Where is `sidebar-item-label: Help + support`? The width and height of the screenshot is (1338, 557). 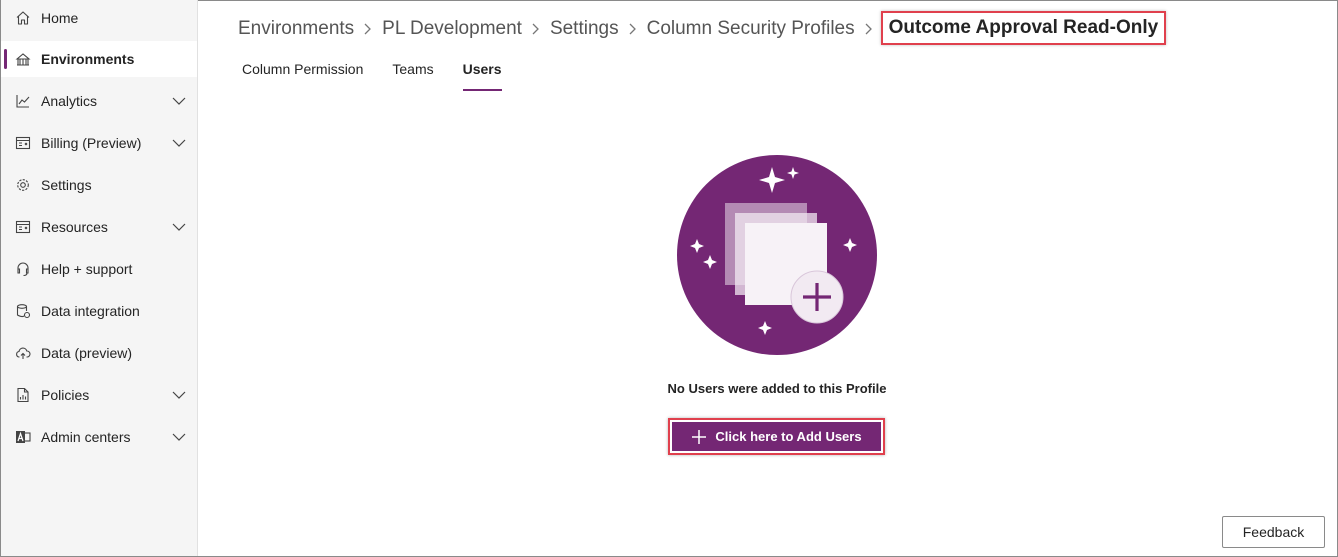
sidebar-item-label: Help + support is located at coordinates (87, 269).